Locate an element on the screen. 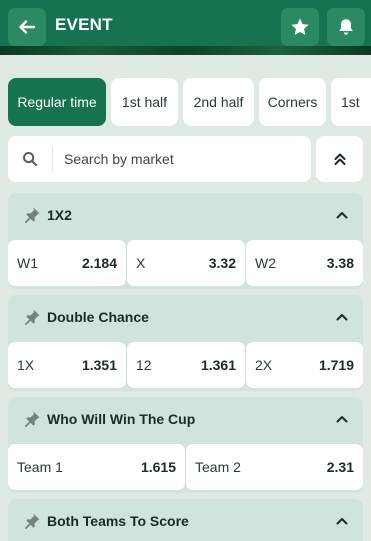 The image size is (371, 541). outcome-label: 2X is located at coordinates (264, 365).